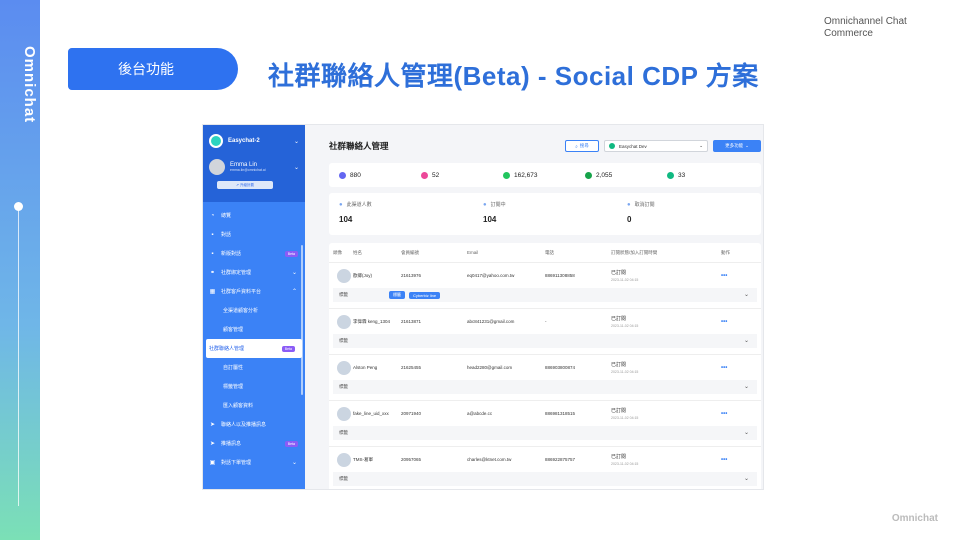  Describe the element at coordinates (373, 276) in the screenshot. I see `contact-name: 歐卿(Joy)` at that location.